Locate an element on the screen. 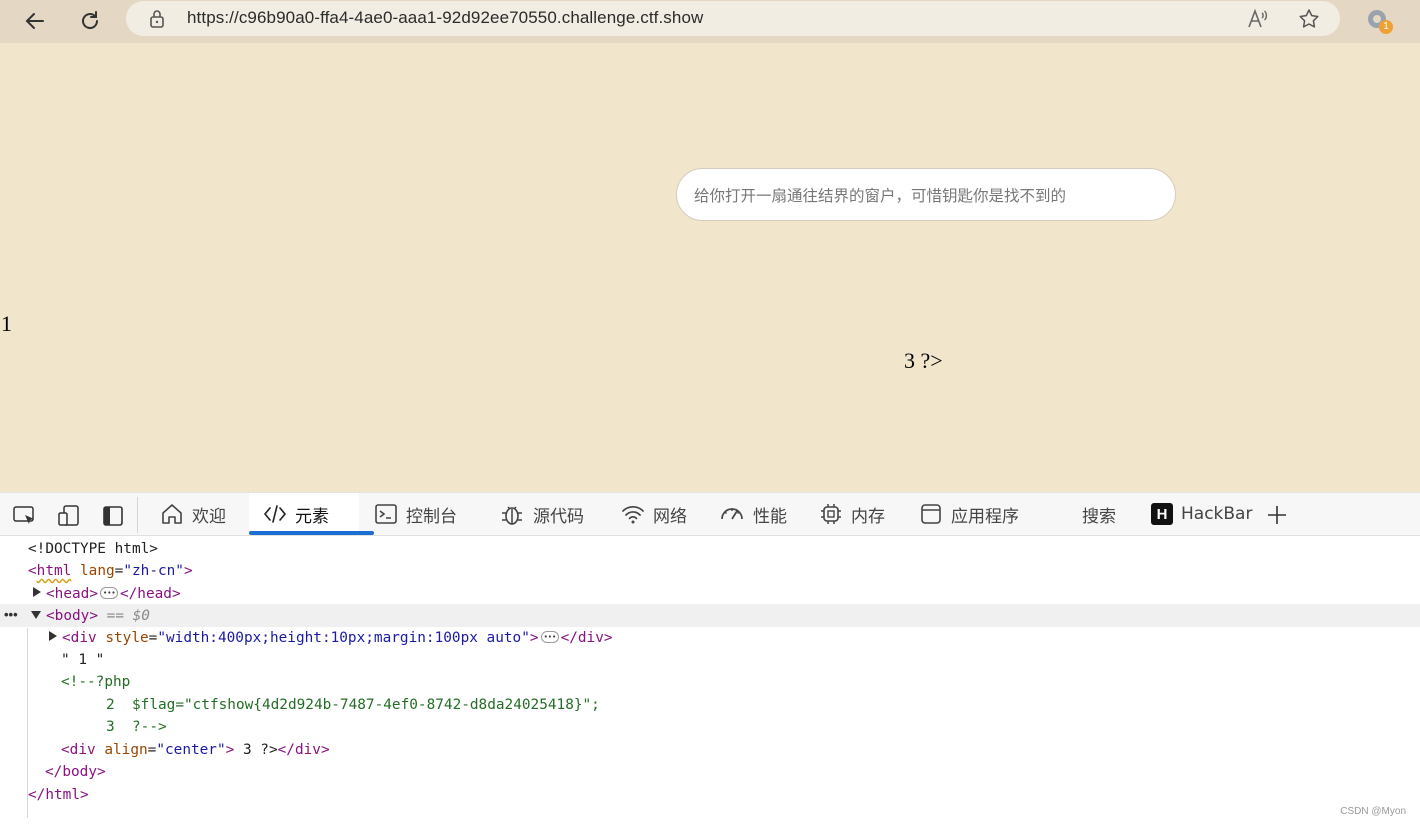 This screenshot has width=1420, height=825. page-text-one: 1 is located at coordinates (6, 323).